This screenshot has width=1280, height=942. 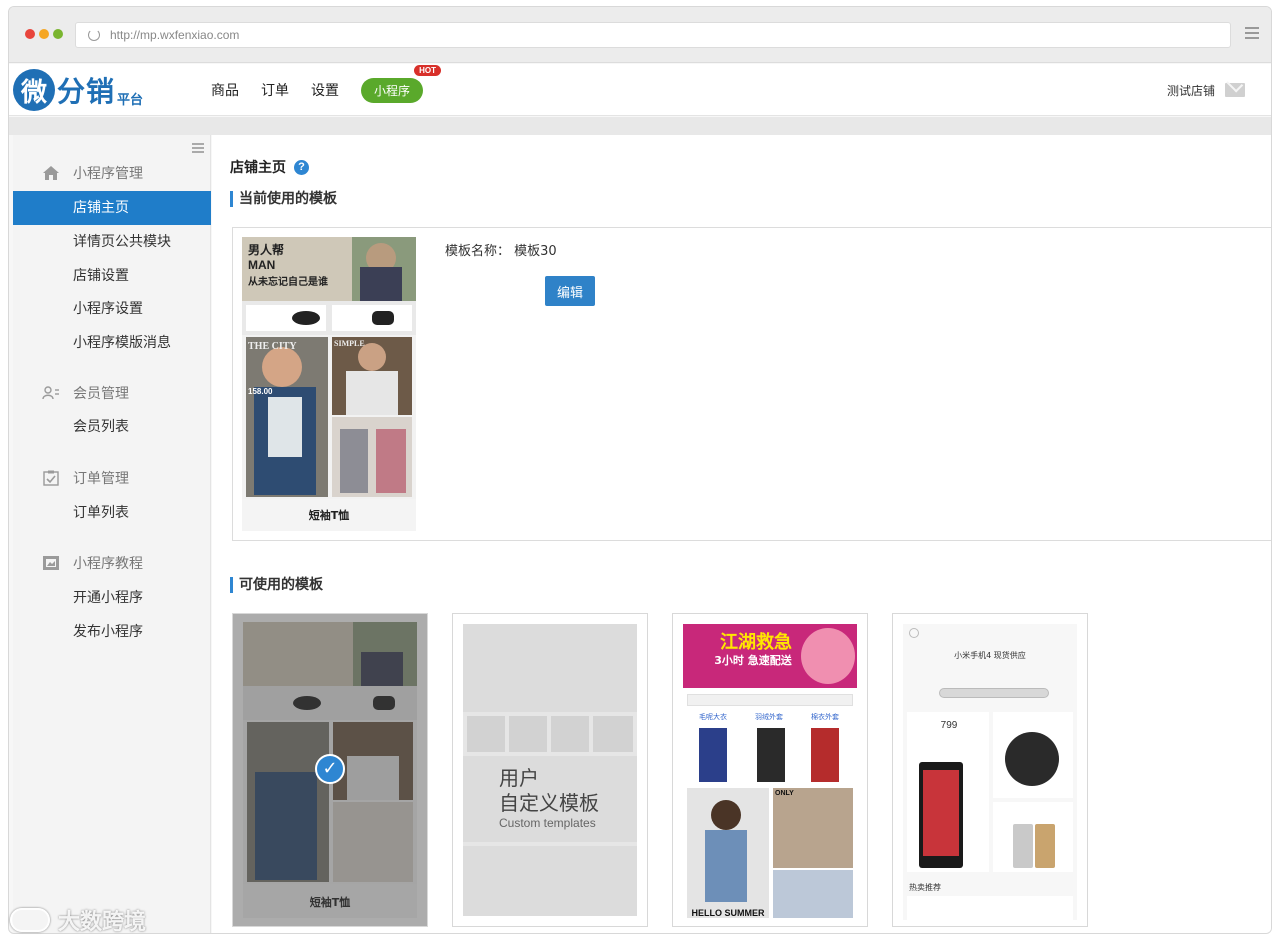 What do you see at coordinates (34, 90) in the screenshot?
I see `logo-mark: 微` at bounding box center [34, 90].